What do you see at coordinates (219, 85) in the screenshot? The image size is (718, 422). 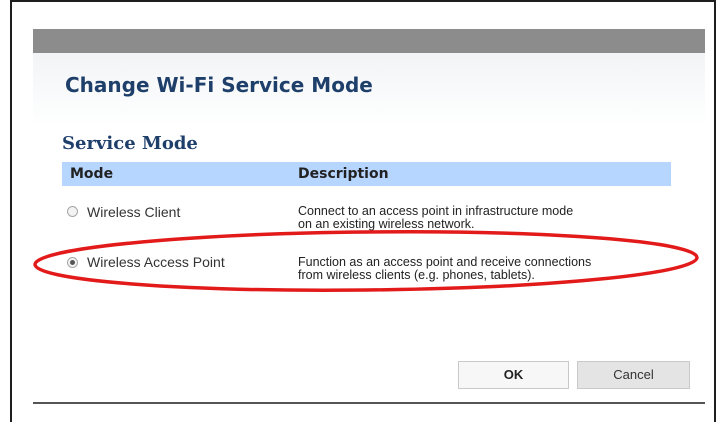 I see `dialog-title: Change Wi-Fi Service Mode` at bounding box center [219, 85].